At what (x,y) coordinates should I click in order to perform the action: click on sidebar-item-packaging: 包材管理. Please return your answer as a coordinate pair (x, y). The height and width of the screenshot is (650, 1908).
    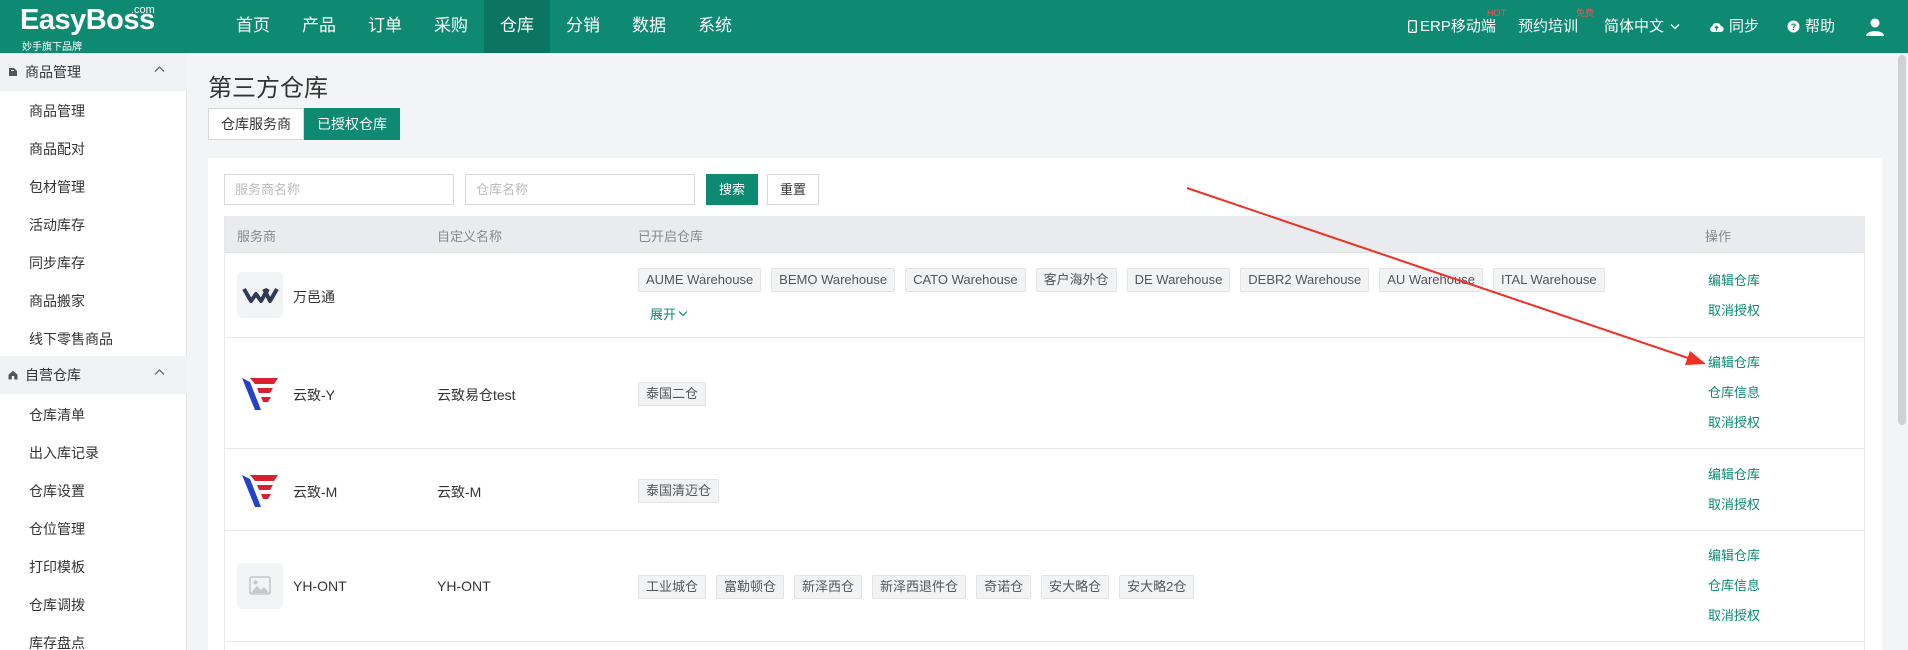
    Looking at the image, I should click on (57, 187).